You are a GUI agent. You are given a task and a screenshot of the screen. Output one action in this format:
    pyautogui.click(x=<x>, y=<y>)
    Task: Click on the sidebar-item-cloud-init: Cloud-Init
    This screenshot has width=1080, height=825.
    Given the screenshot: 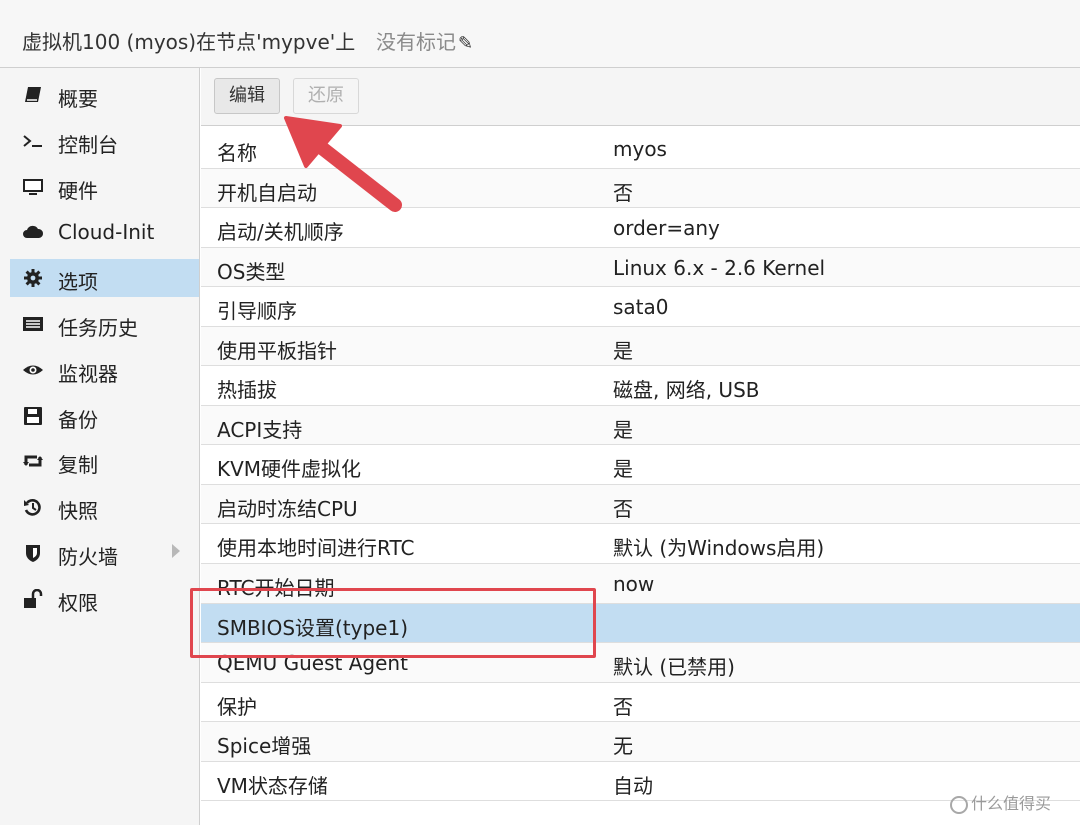 What is the action you would take?
    pyautogui.click(x=104, y=232)
    